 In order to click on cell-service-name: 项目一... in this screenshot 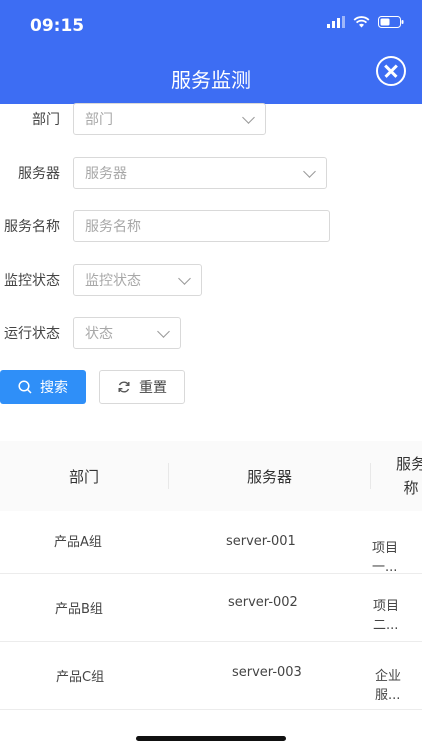, I will do `click(385, 558)`.